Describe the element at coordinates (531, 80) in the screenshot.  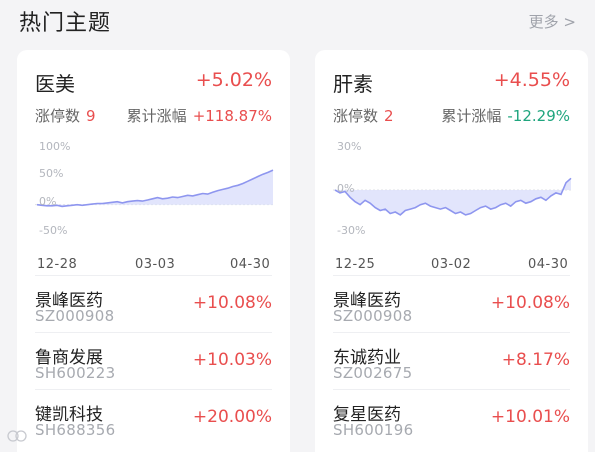
I see `theme-change: +4.55%` at that location.